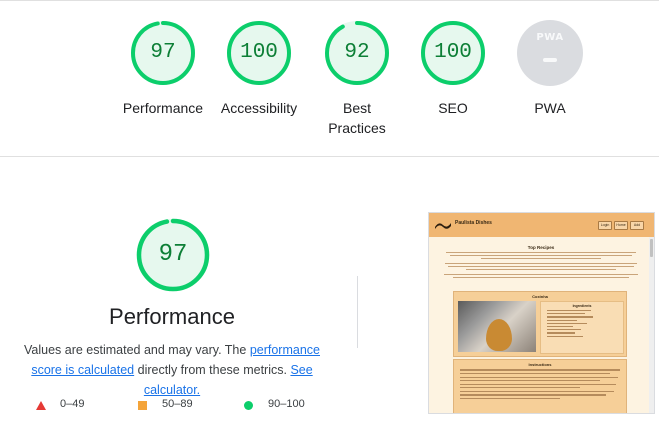 Image resolution: width=659 pixels, height=421 pixels. I want to click on gauge-label: Best Practices, so click(357, 118).